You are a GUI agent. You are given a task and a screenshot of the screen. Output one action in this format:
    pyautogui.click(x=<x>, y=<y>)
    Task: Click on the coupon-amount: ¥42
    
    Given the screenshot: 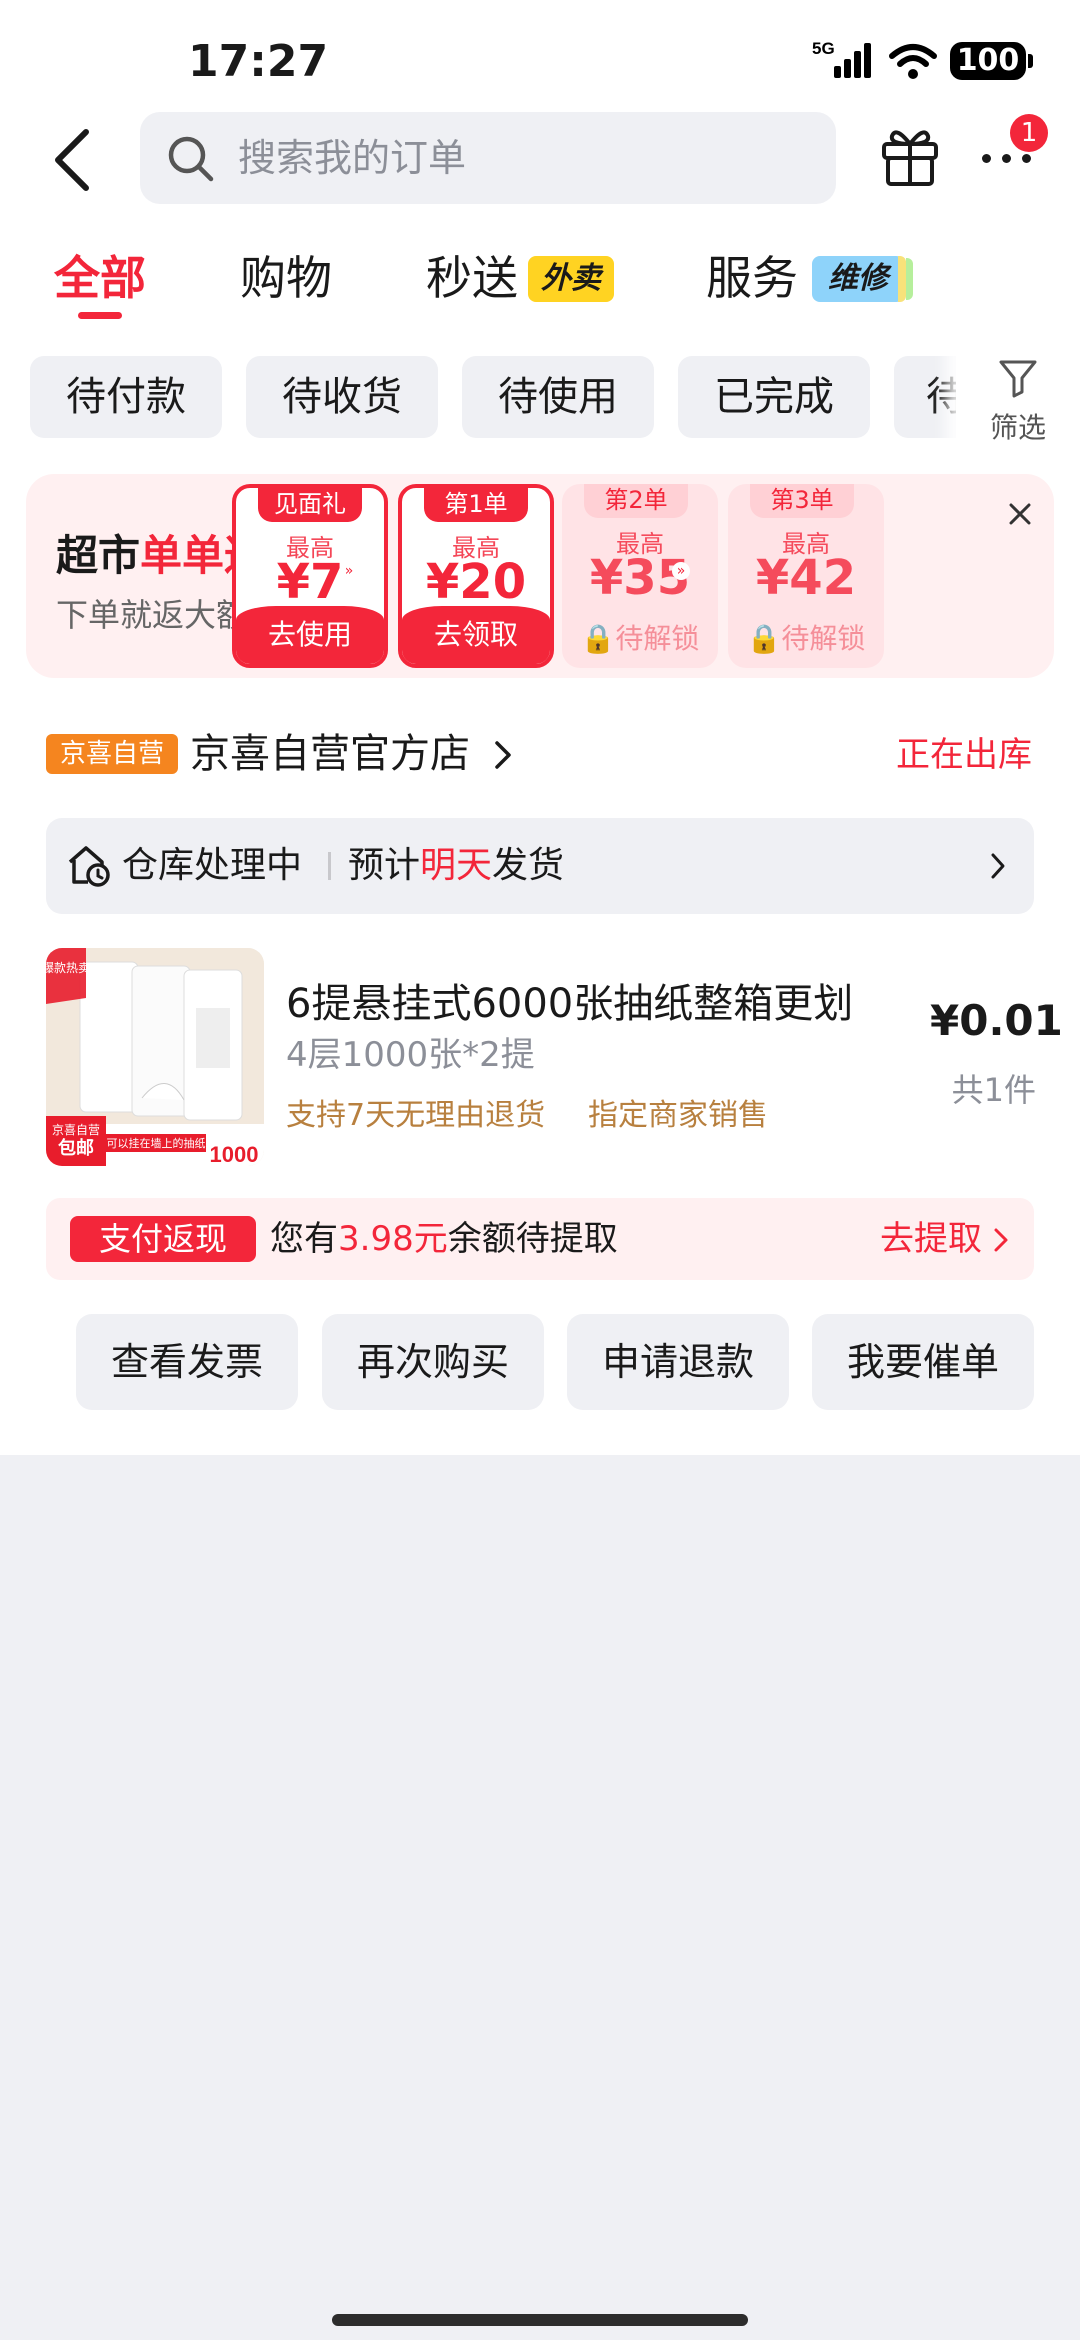 What is the action you would take?
    pyautogui.click(x=806, y=578)
    